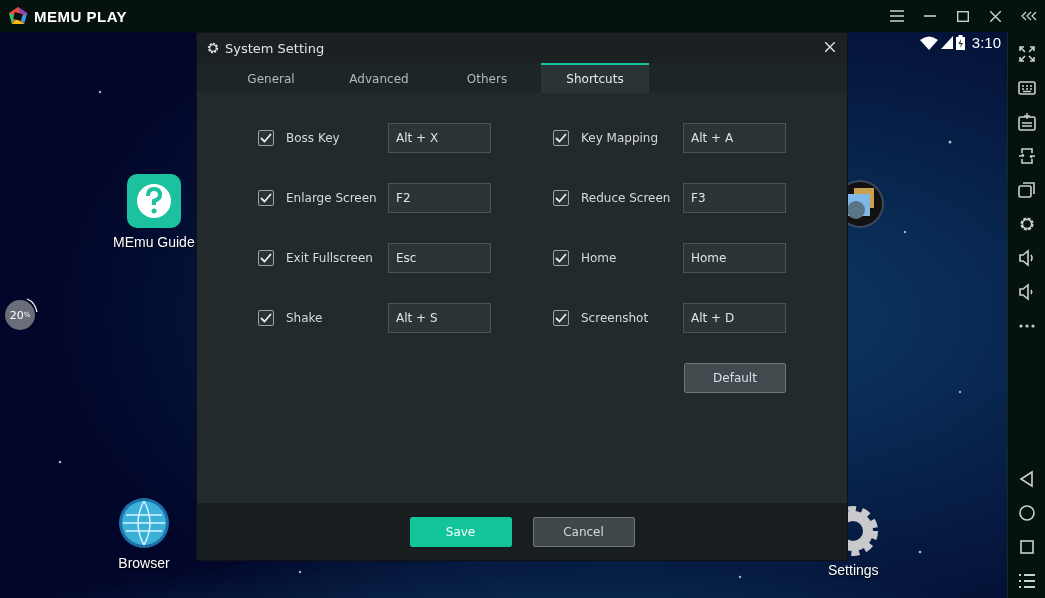 Image resolution: width=1045 pixels, height=598 pixels. What do you see at coordinates (734, 198) in the screenshot?
I see `shortcut-field: F3` at bounding box center [734, 198].